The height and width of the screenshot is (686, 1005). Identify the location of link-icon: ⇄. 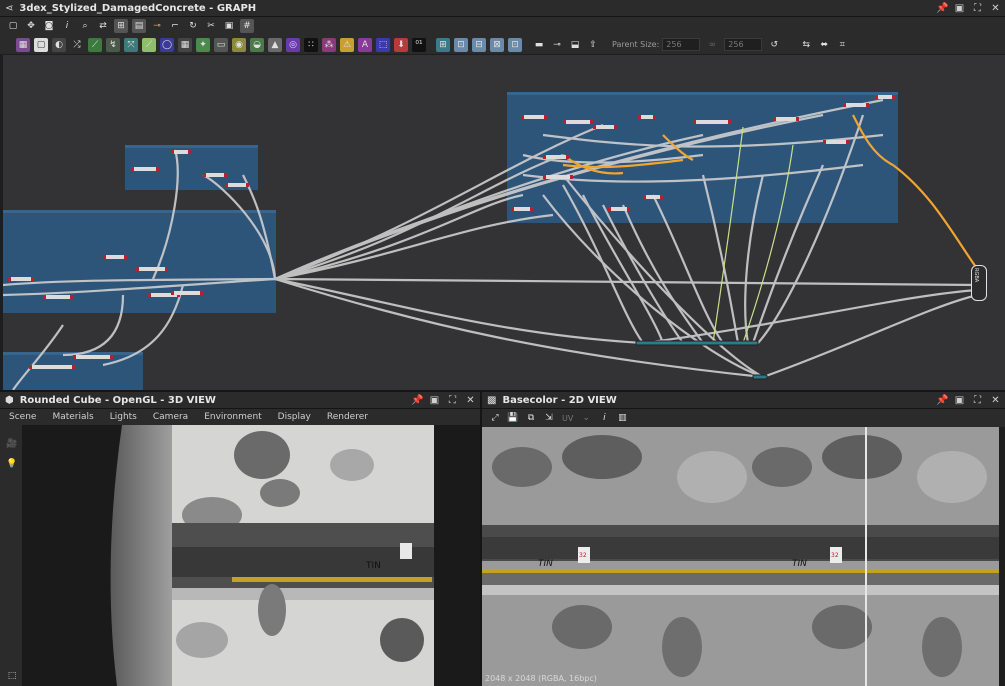
(103, 26).